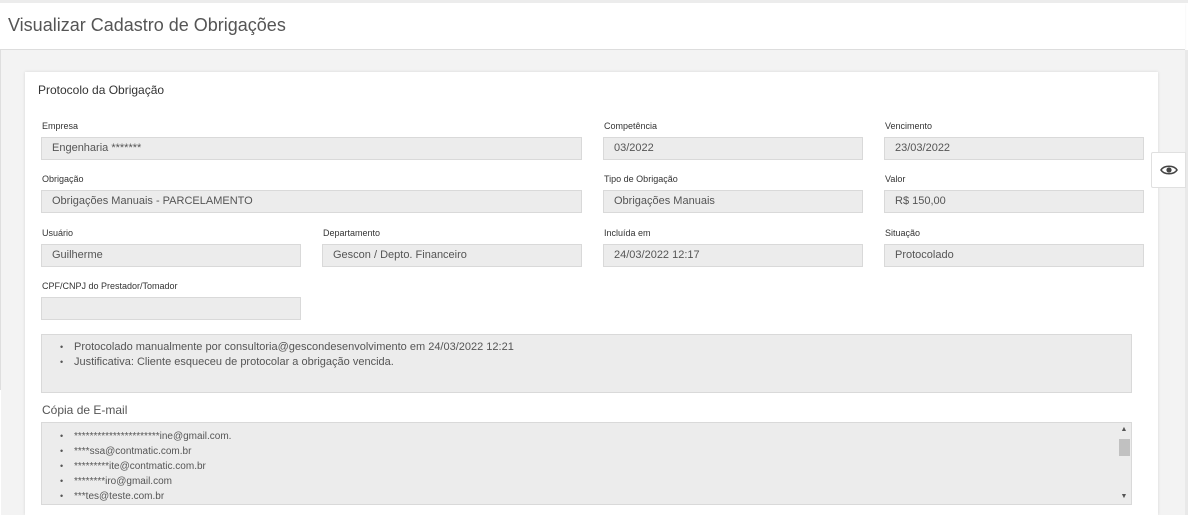  What do you see at coordinates (733, 255) in the screenshot?
I see `incluida-em-field: 24/03/2022 12:17` at bounding box center [733, 255].